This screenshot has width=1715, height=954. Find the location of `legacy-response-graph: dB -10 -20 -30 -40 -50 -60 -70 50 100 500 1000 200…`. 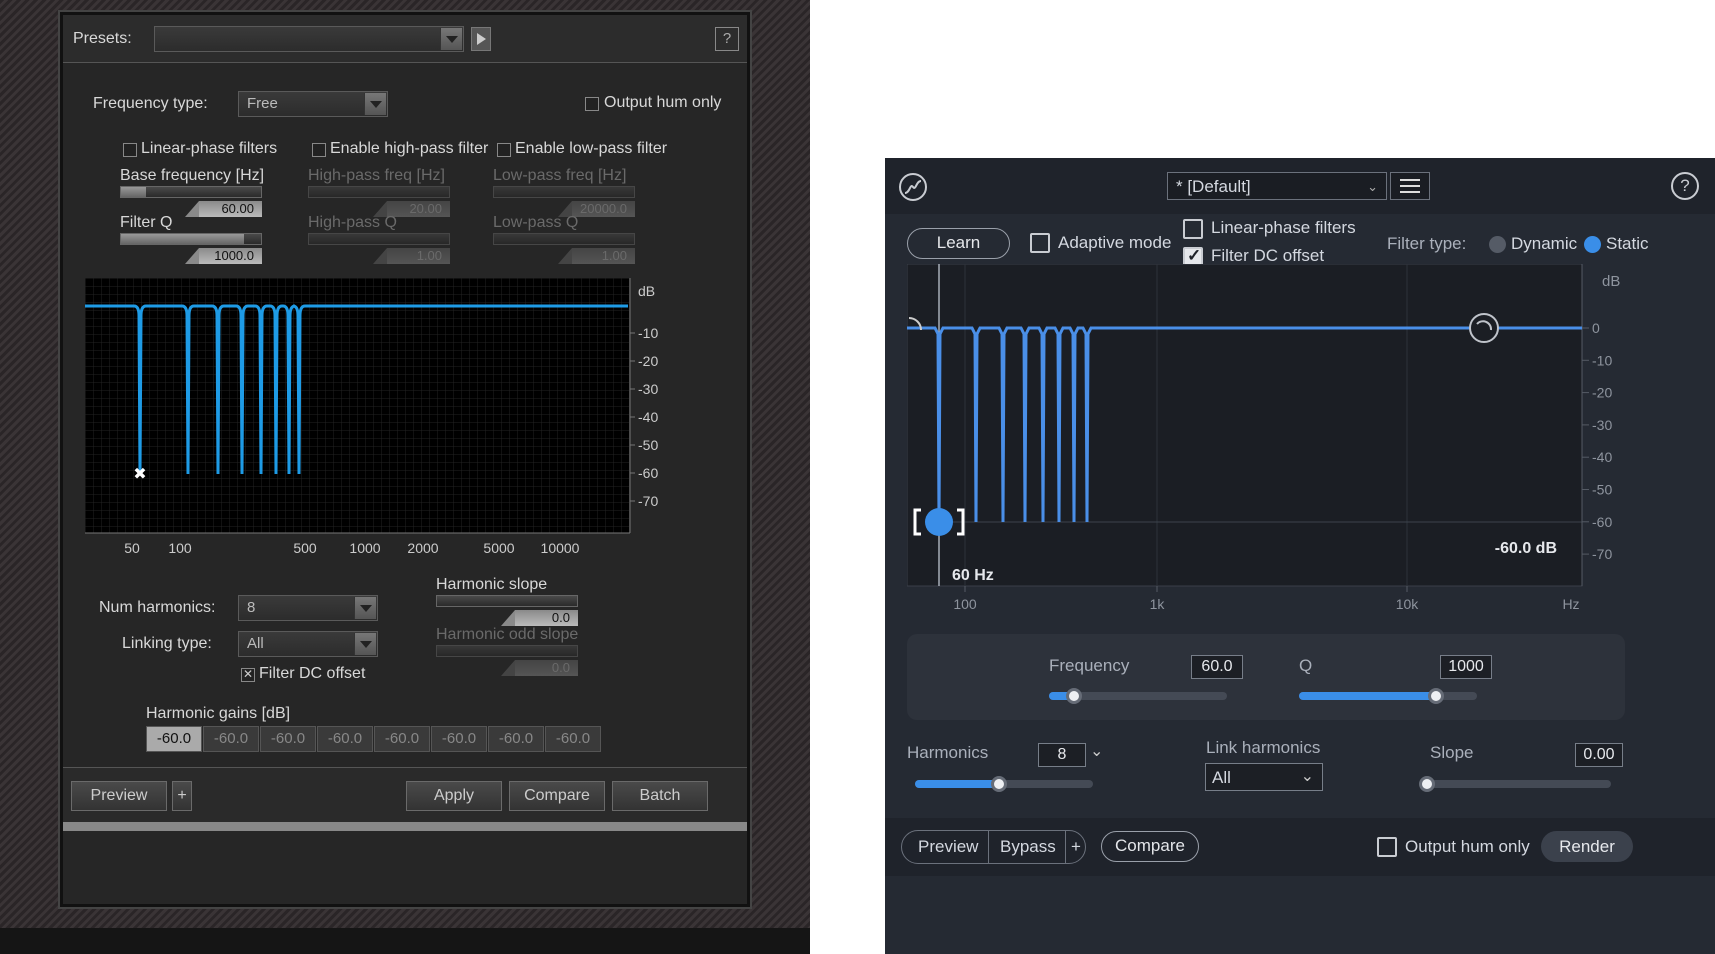

legacy-response-graph: dB -10 -20 -30 -40 -50 -60 -70 50 100 500 1000 200… is located at coordinates (380, 423).